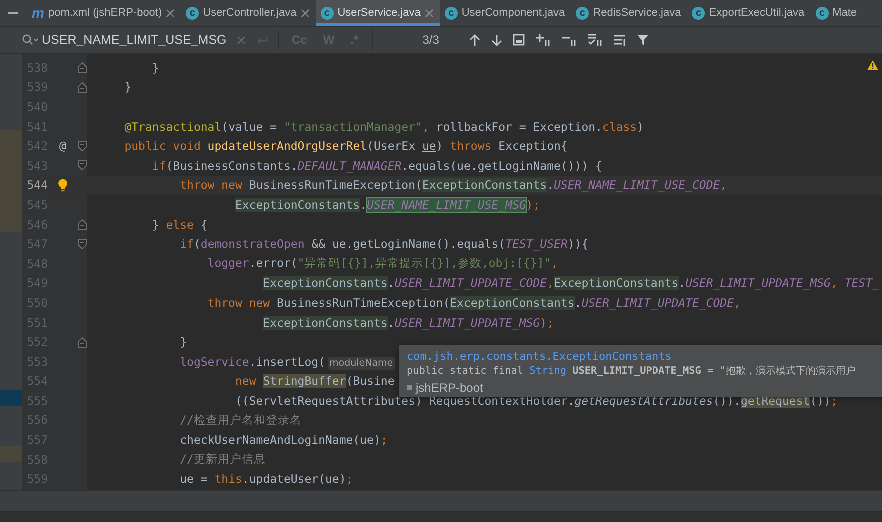 The height and width of the screenshot is (522, 882). What do you see at coordinates (37, 185) in the screenshot?
I see `line-number: 544` at bounding box center [37, 185].